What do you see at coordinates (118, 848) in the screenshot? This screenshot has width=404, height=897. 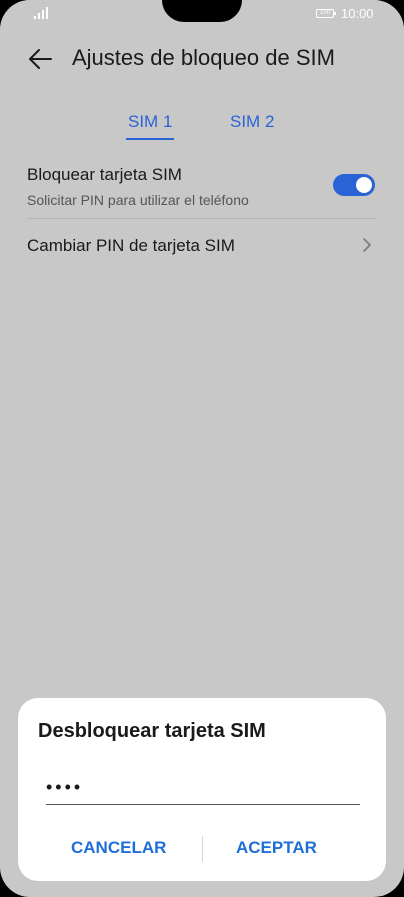 I see `cancel-button: CANCELAR` at bounding box center [118, 848].